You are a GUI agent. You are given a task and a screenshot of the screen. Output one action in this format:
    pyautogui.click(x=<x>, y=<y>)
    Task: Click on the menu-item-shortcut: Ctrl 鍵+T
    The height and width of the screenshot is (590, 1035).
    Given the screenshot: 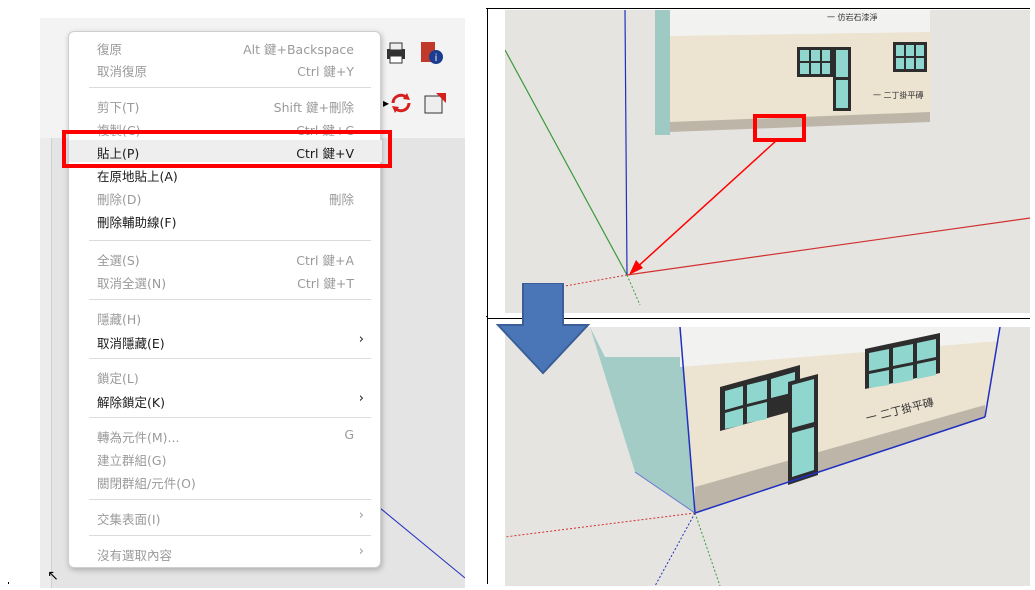 What is the action you would take?
    pyautogui.click(x=325, y=283)
    